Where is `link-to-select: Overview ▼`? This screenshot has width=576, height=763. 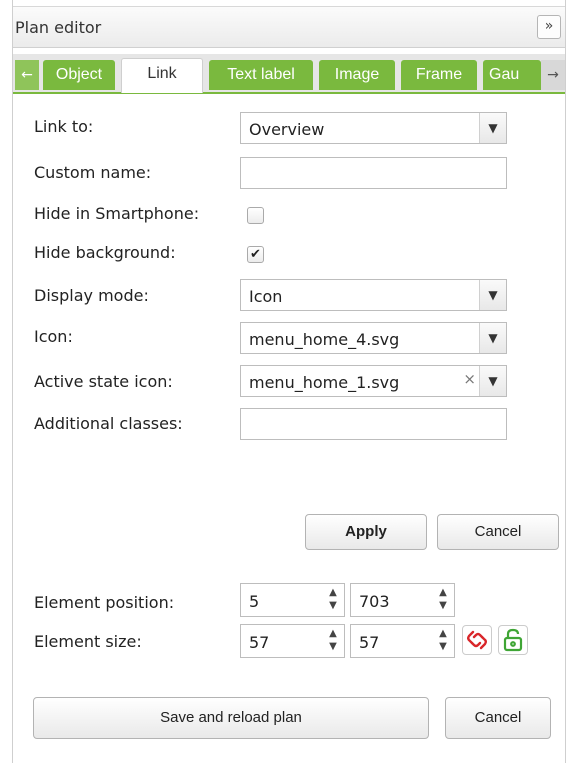 link-to-select: Overview ▼ is located at coordinates (373, 128).